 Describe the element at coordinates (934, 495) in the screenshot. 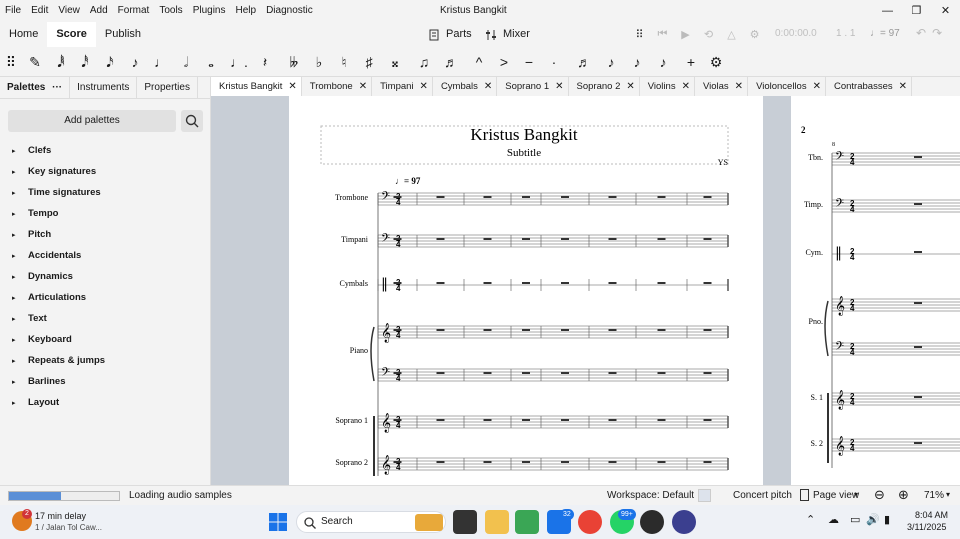

I see `zoom-level: 71%` at that location.